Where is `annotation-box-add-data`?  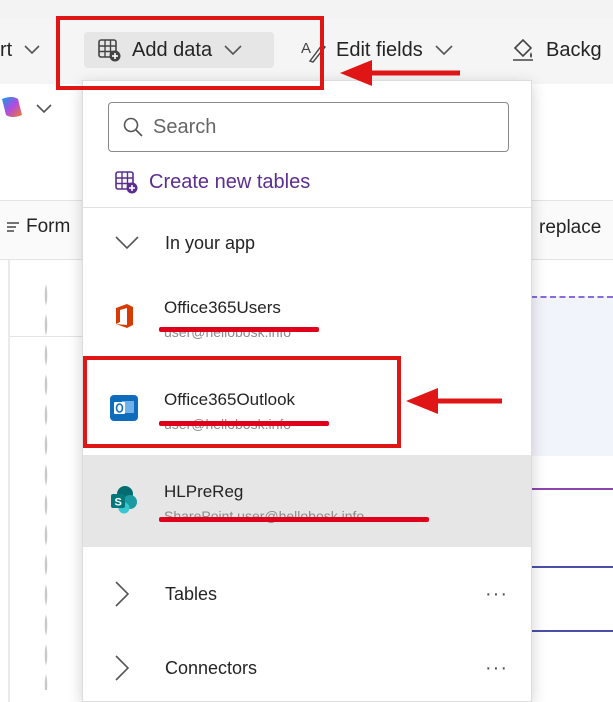 annotation-box-add-data is located at coordinates (190, 53).